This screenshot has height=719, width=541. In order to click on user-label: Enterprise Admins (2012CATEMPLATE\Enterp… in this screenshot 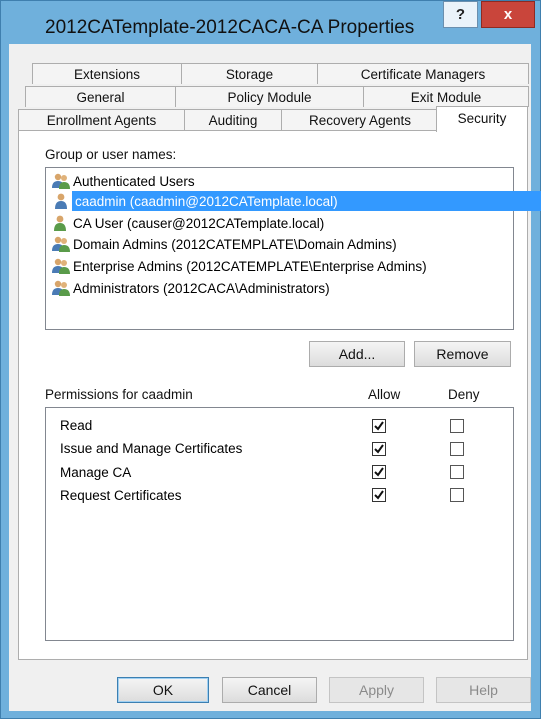, I will do `click(250, 266)`.